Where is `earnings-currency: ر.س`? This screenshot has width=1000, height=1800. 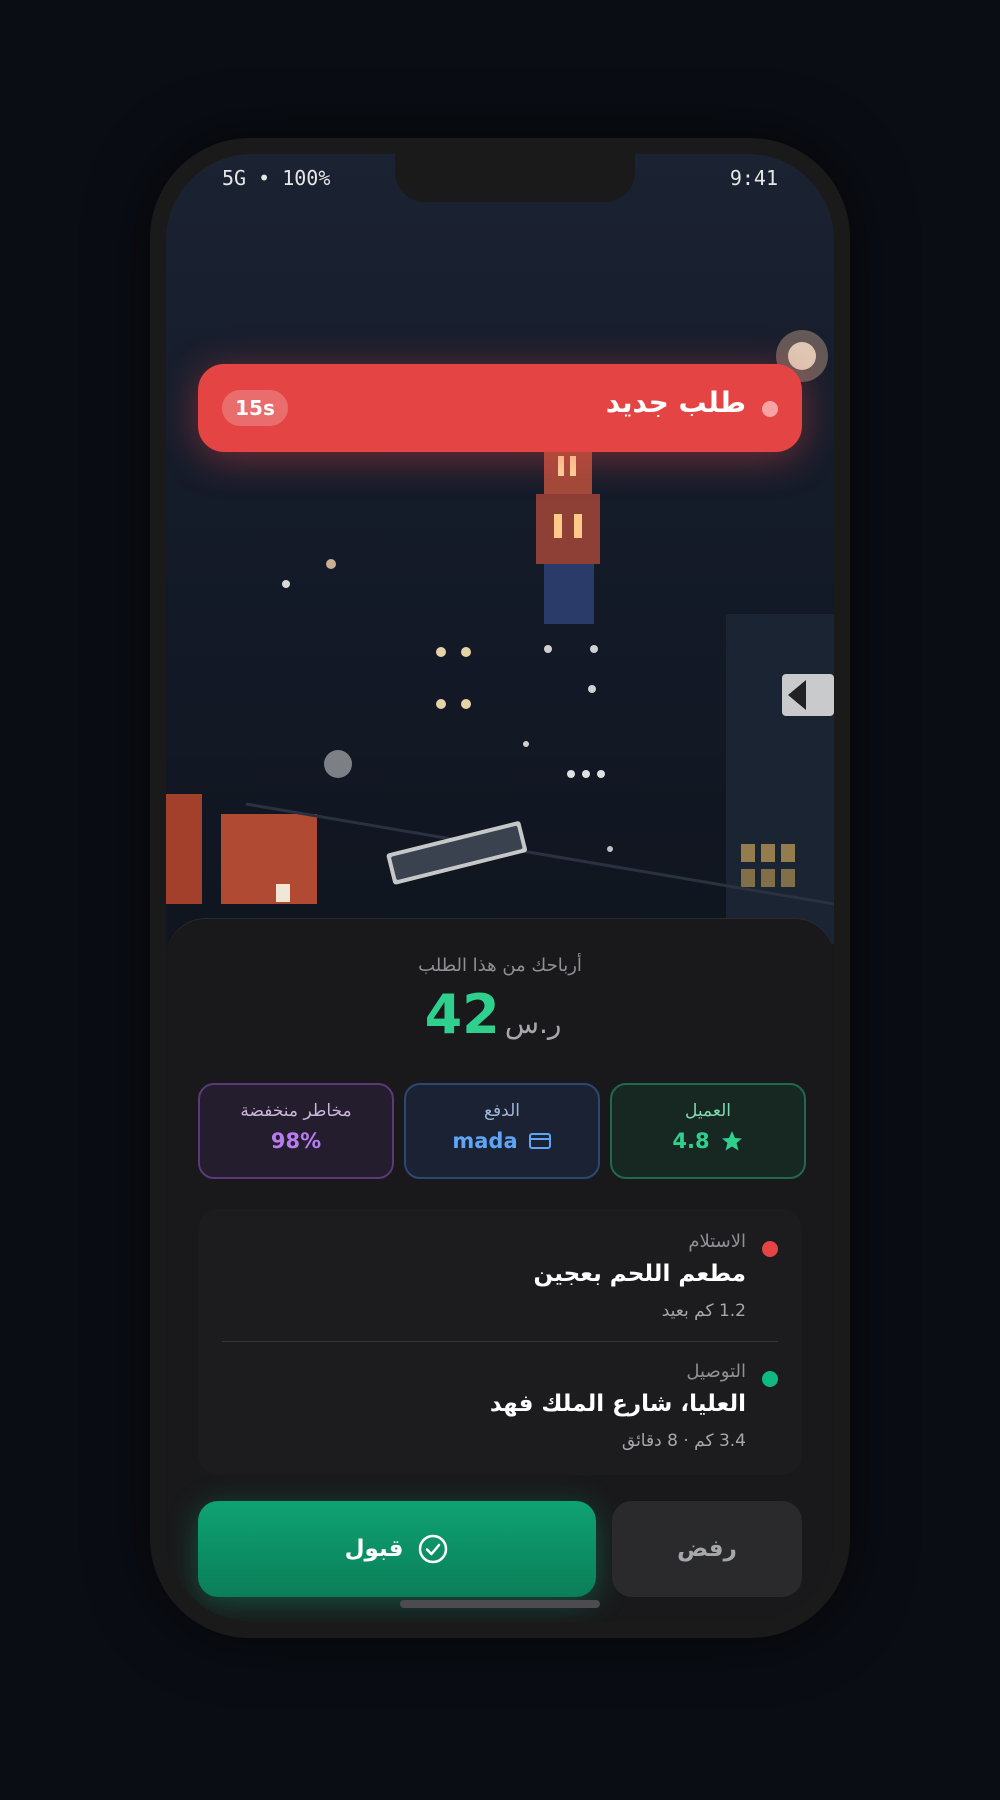 earnings-currency: ر.س is located at coordinates (533, 1023).